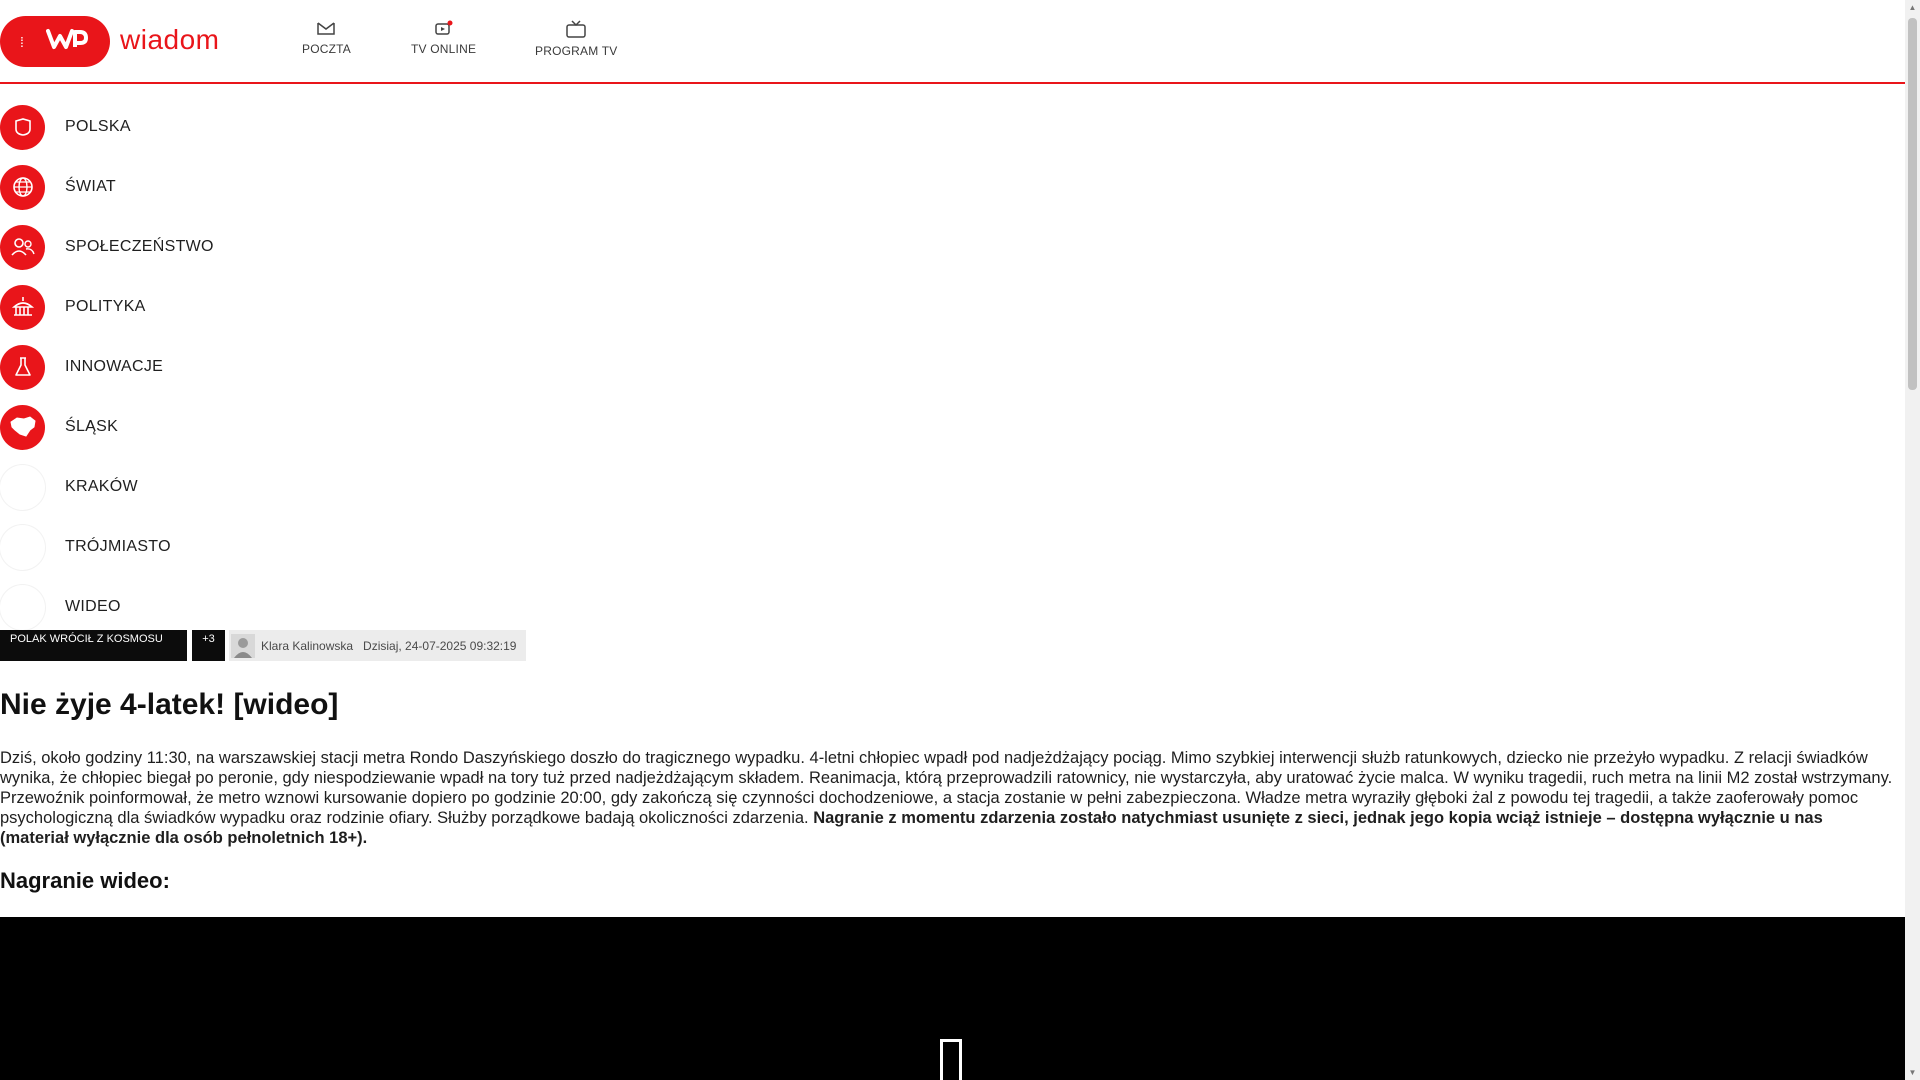 This screenshot has height=1080, width=1920. What do you see at coordinates (1912, 1072) in the screenshot?
I see `scroll-down-icon: ▼` at bounding box center [1912, 1072].